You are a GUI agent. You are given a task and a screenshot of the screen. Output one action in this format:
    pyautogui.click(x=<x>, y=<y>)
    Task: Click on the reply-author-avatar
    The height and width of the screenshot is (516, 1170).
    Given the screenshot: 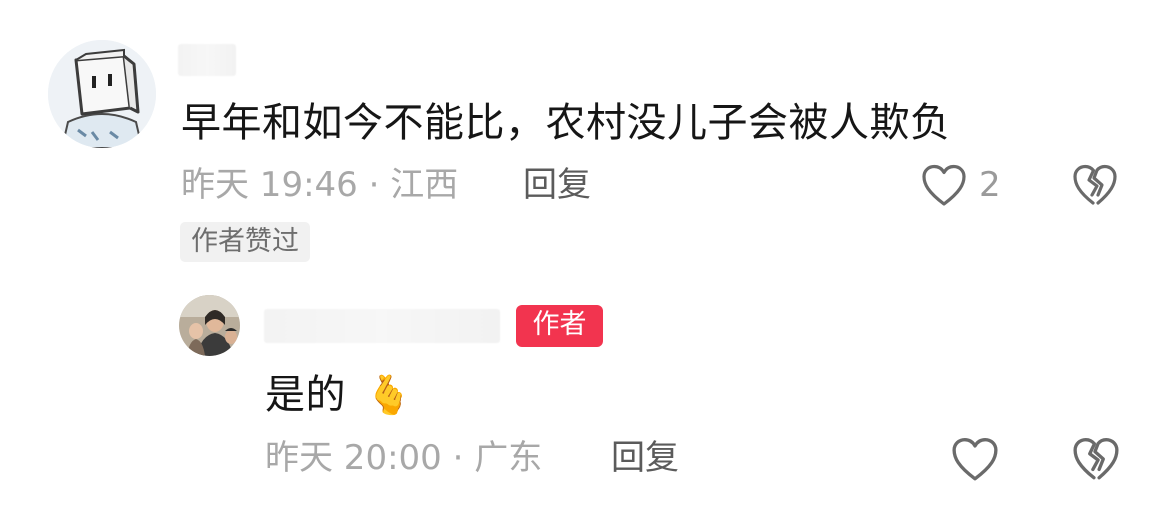 What is the action you would take?
    pyautogui.click(x=209, y=325)
    